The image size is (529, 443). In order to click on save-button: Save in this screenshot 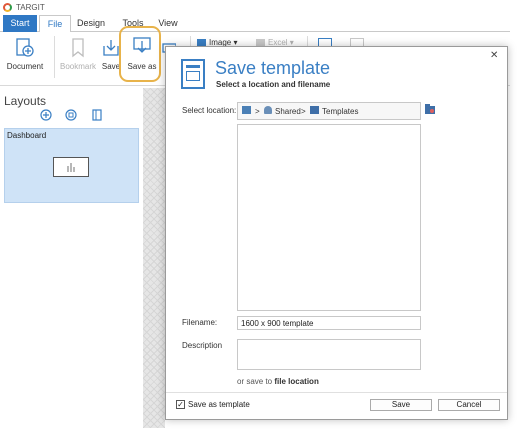, I will do `click(401, 405)`.